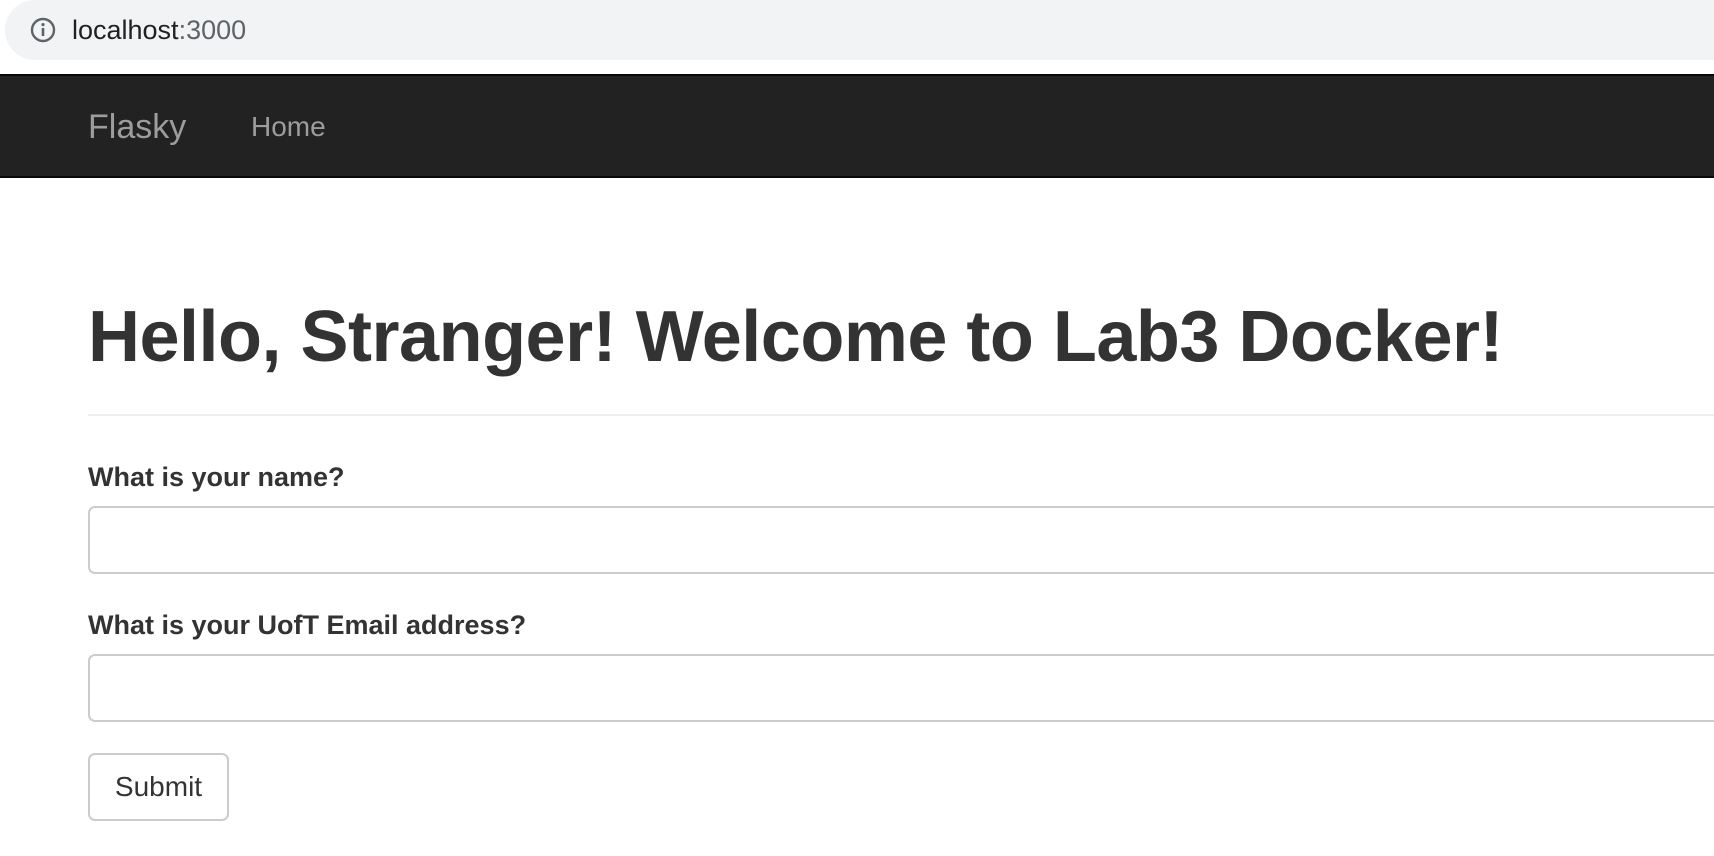 The height and width of the screenshot is (856, 1714). What do you see at coordinates (216, 477) in the screenshot?
I see `name-label: What is your name?` at bounding box center [216, 477].